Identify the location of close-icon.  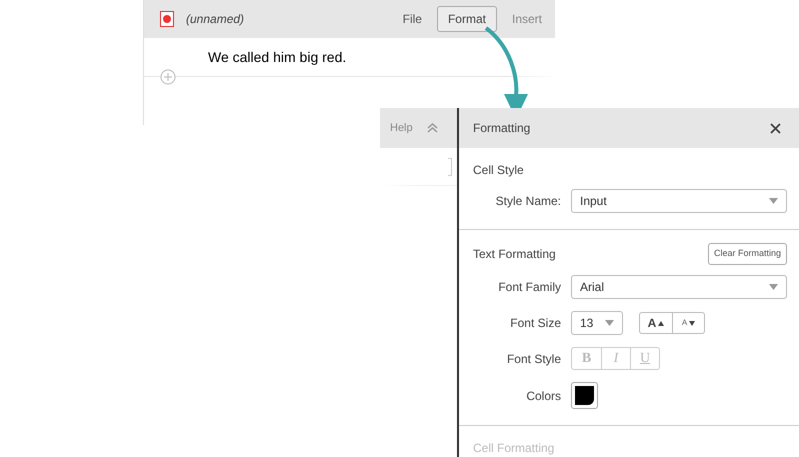
(775, 128).